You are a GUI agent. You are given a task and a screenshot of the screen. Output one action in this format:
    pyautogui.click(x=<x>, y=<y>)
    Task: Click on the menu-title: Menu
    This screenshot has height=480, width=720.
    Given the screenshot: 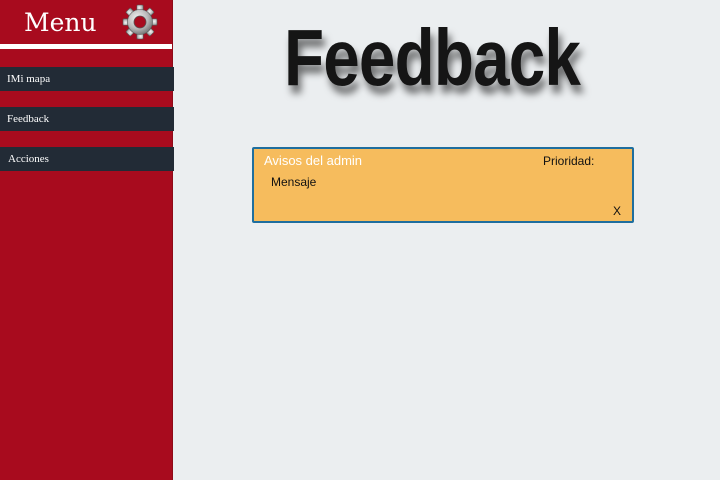 What is the action you would take?
    pyautogui.click(x=60, y=22)
    